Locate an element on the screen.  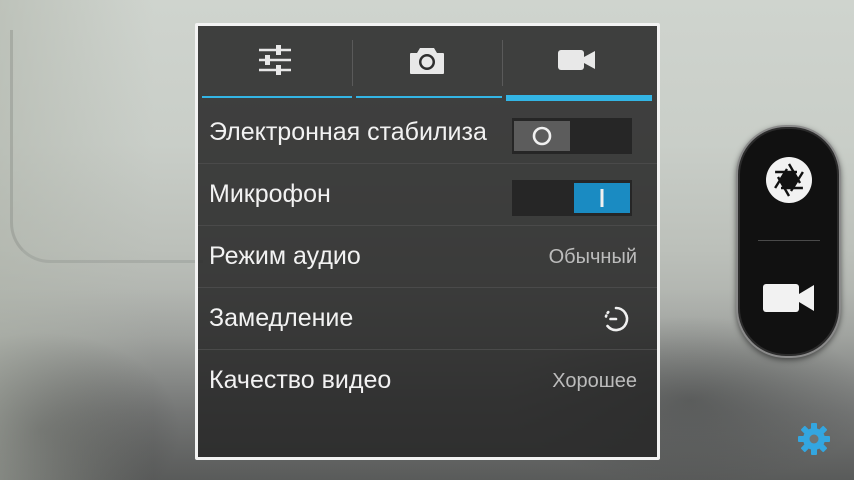
tab-general-settings is located at coordinates (275, 62).